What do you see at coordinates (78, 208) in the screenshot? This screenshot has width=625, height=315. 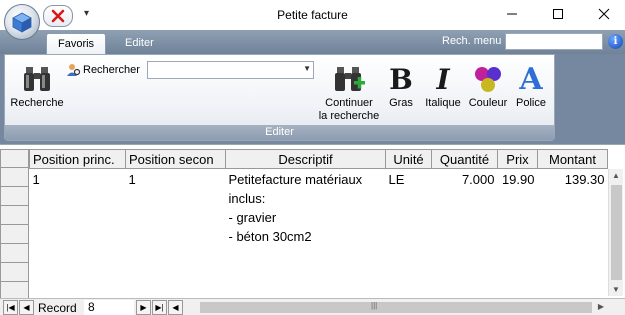 I see `cell-position-princ: 1` at bounding box center [78, 208].